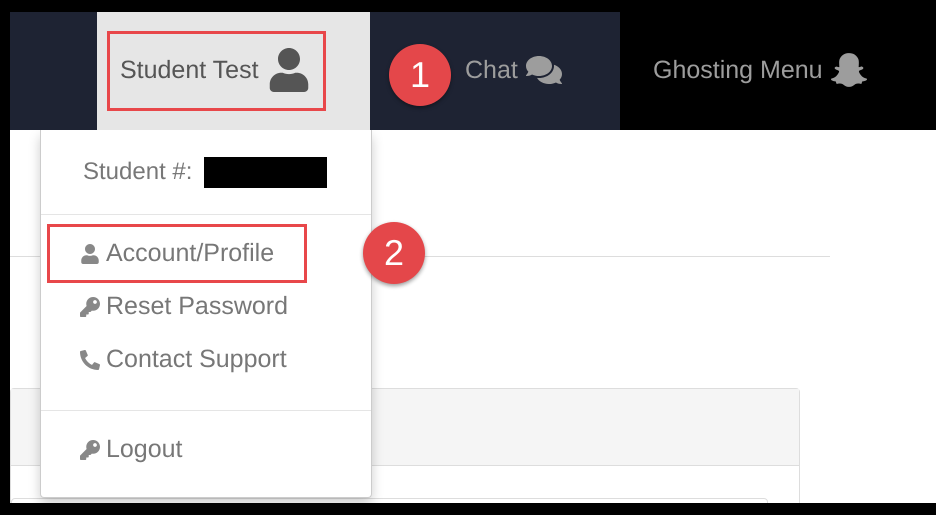 The image size is (936, 515). What do you see at coordinates (420, 75) in the screenshot?
I see `callout-badge: 1` at bounding box center [420, 75].